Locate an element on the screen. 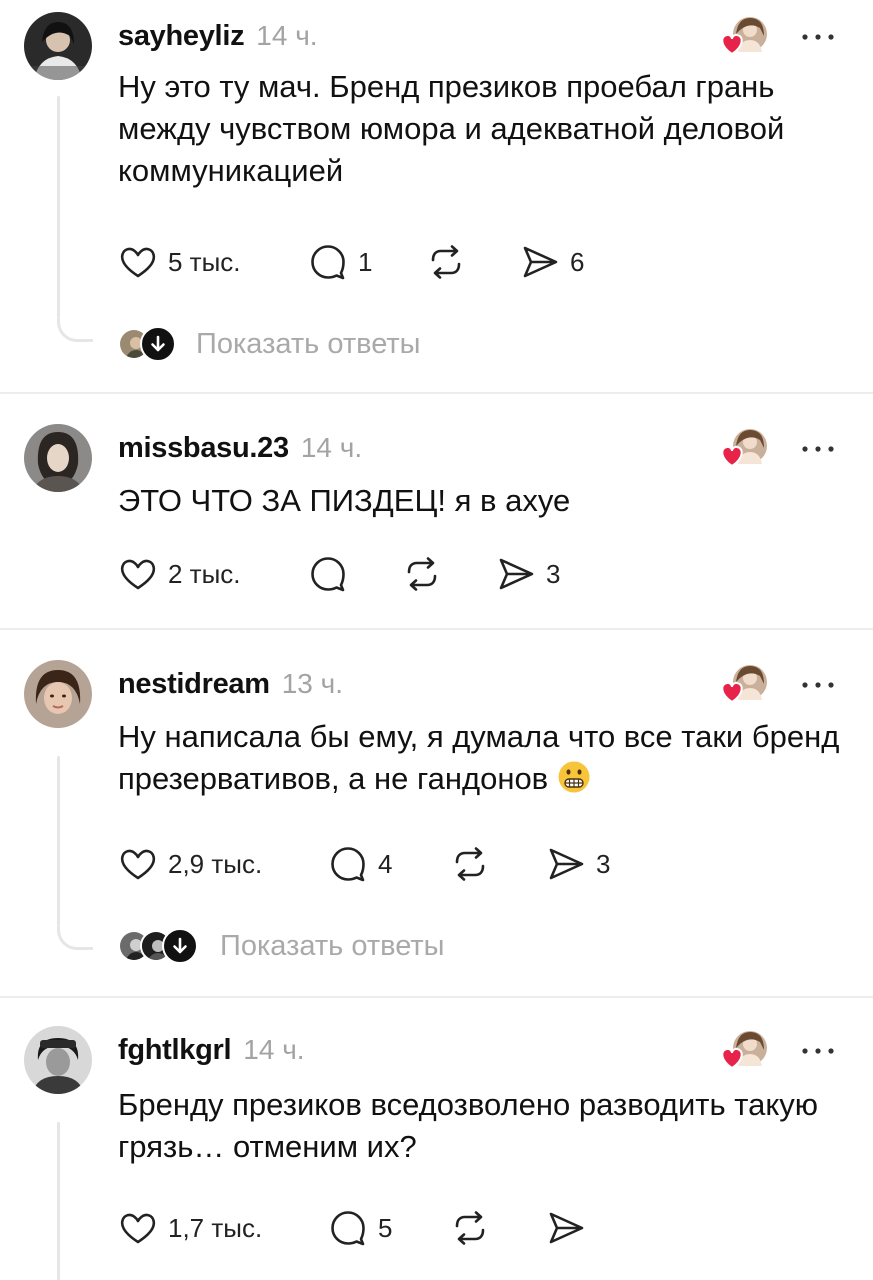 This screenshot has height=1280, width=873. like-button: 2,9 тыс. is located at coordinates (190, 864).